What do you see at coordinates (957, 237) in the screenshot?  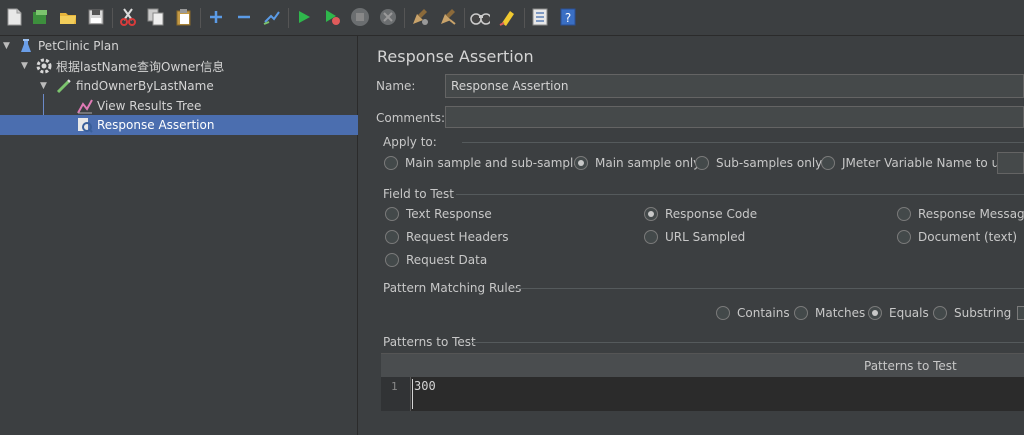 I see `field-document-text-radio: Document (text)` at bounding box center [957, 237].